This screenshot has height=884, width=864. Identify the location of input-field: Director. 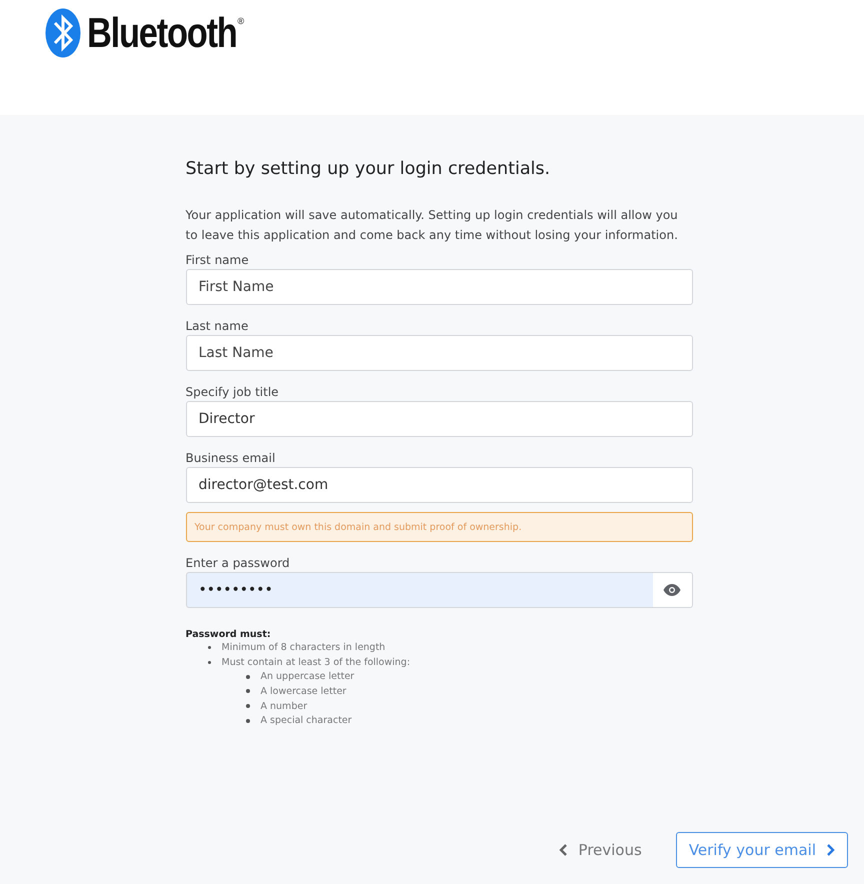
(439, 419).